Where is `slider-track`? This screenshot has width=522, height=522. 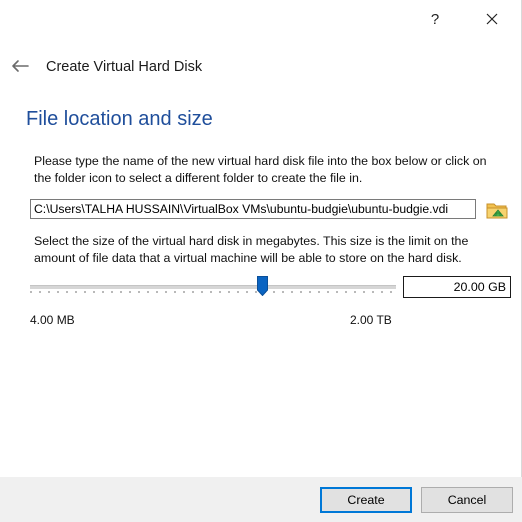
slider-track is located at coordinates (213, 287).